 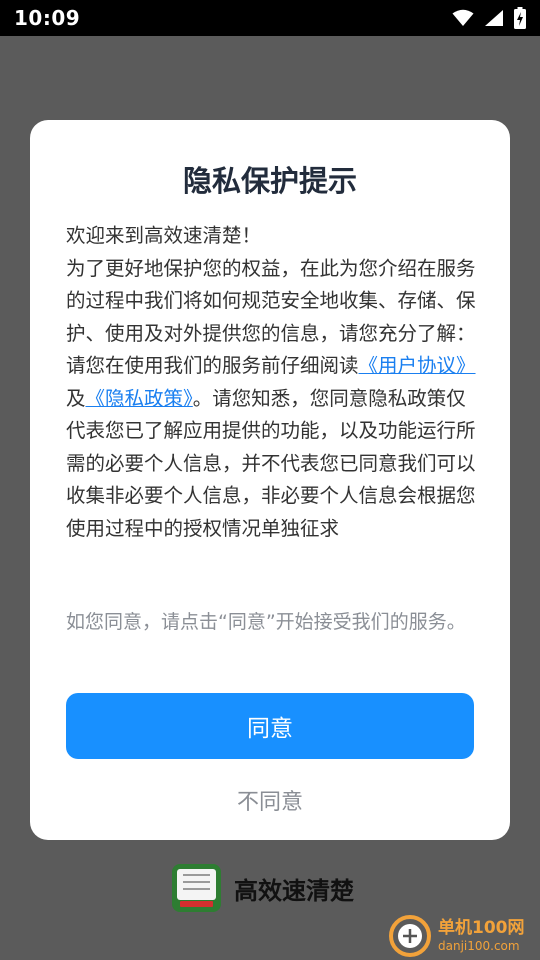 I want to click on app-brand: 高效速清楚, so click(x=263, y=888).